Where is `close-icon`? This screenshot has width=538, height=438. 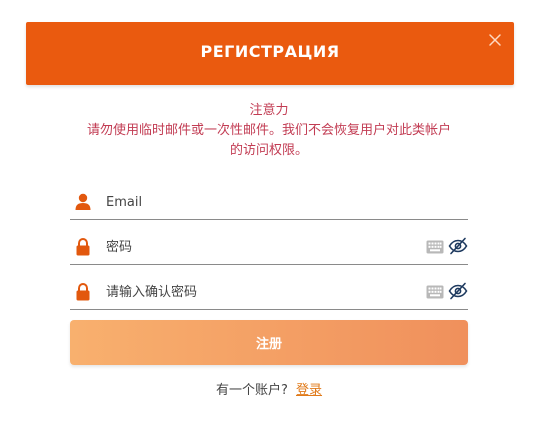
close-icon is located at coordinates (495, 40).